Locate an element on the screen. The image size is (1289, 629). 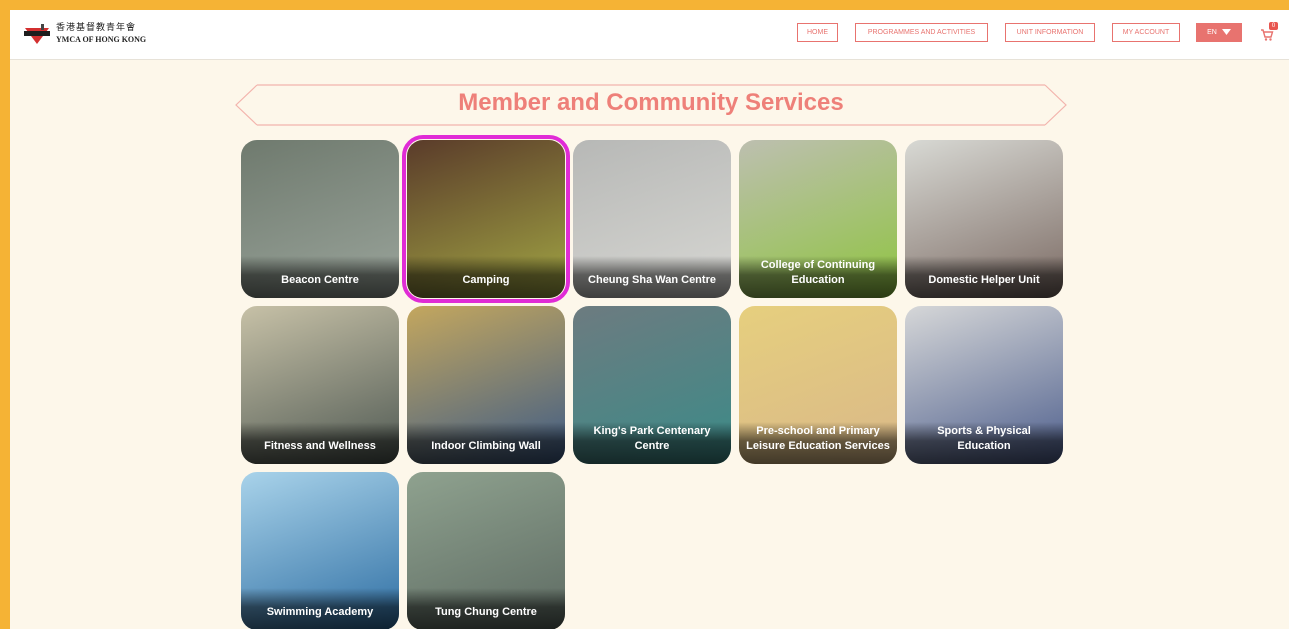
service-tile: Cheung Sha Wan Centre is located at coordinates (652, 219).